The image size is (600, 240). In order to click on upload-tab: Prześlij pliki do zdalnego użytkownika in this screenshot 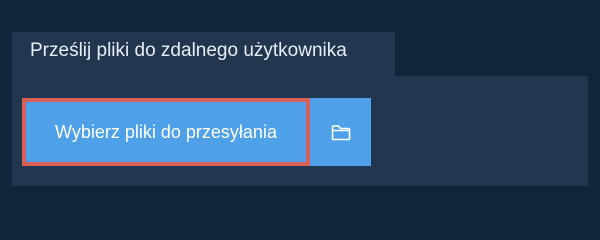, I will do `click(203, 54)`.